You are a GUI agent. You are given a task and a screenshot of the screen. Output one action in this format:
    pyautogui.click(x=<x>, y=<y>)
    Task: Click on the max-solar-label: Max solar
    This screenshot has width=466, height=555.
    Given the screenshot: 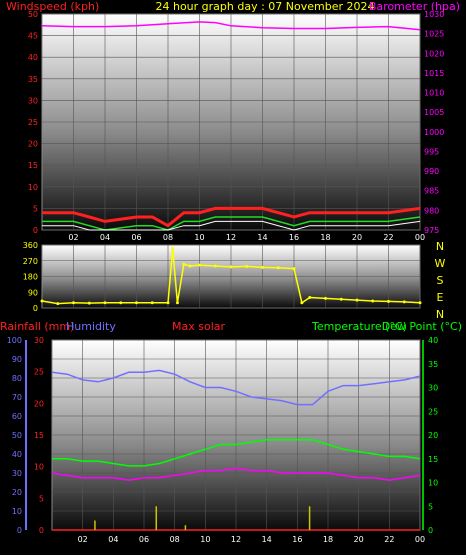 What is the action you would take?
    pyautogui.click(x=198, y=326)
    